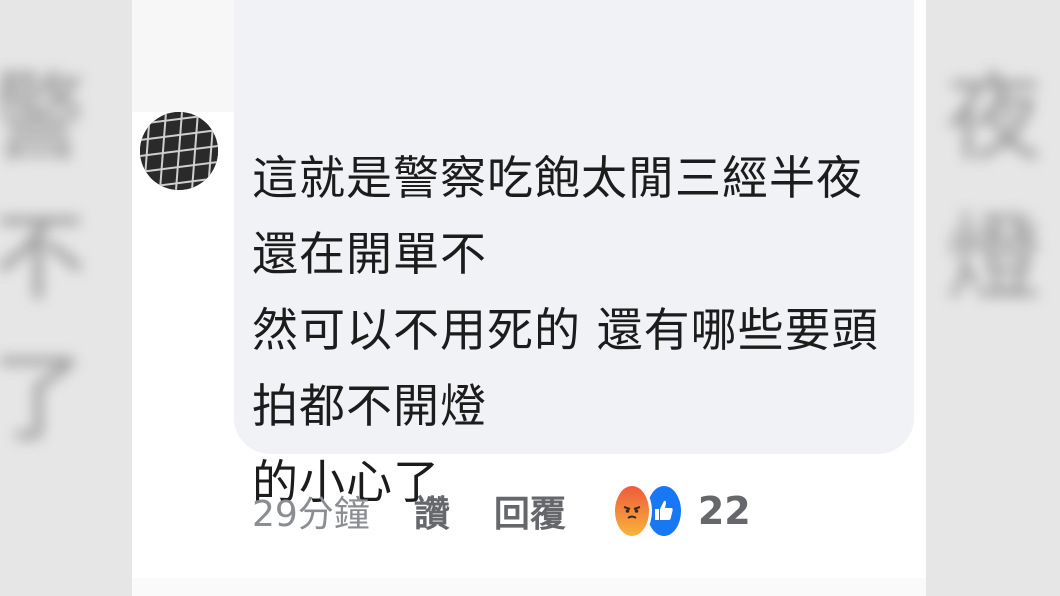 The image size is (1060, 596). I want to click on reaction-count: 22, so click(724, 511).